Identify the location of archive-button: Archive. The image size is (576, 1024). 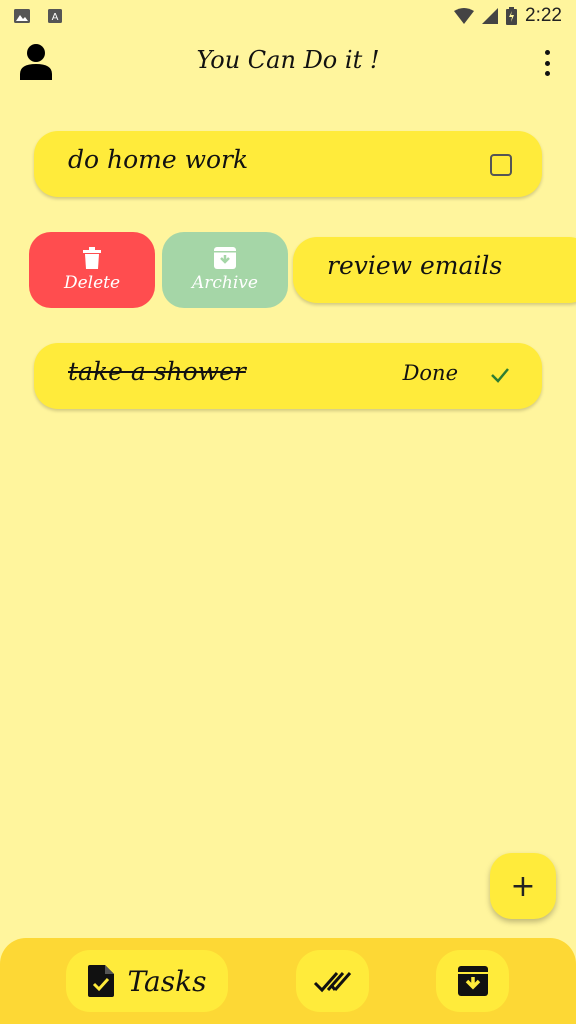
(225, 270).